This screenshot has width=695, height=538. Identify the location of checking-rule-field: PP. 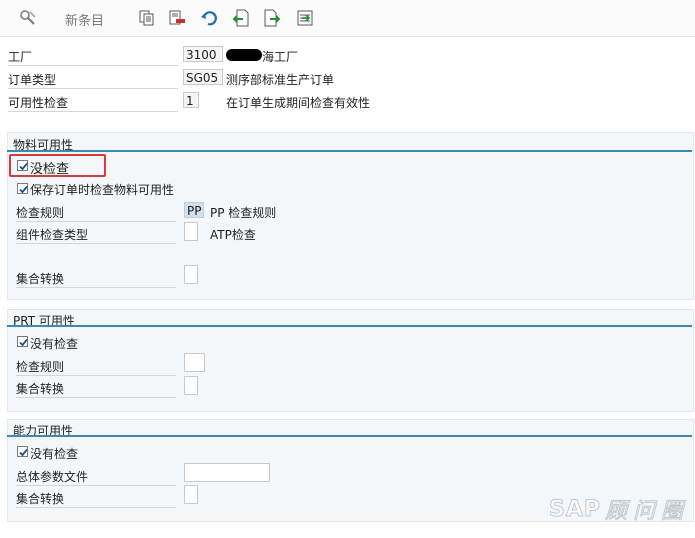
(194, 210).